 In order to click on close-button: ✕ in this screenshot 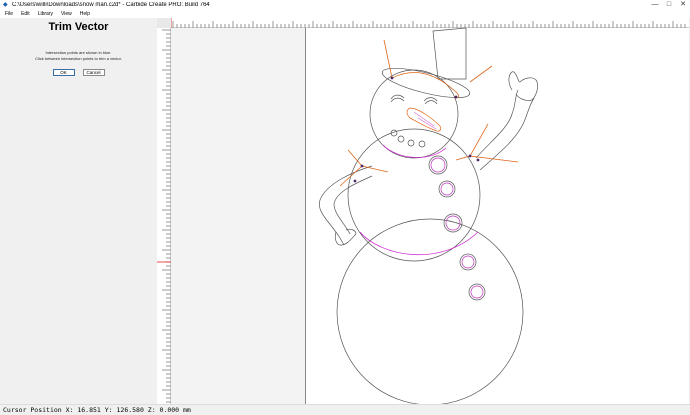, I will do `click(683, 5)`.